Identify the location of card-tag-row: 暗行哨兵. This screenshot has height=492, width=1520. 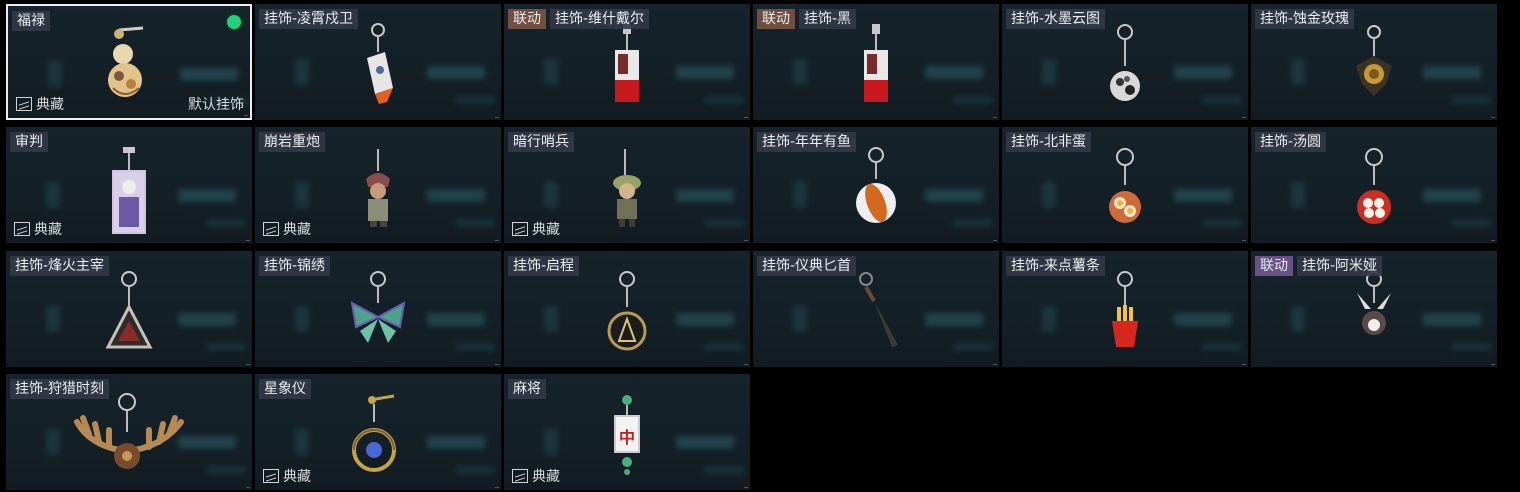
(541, 142).